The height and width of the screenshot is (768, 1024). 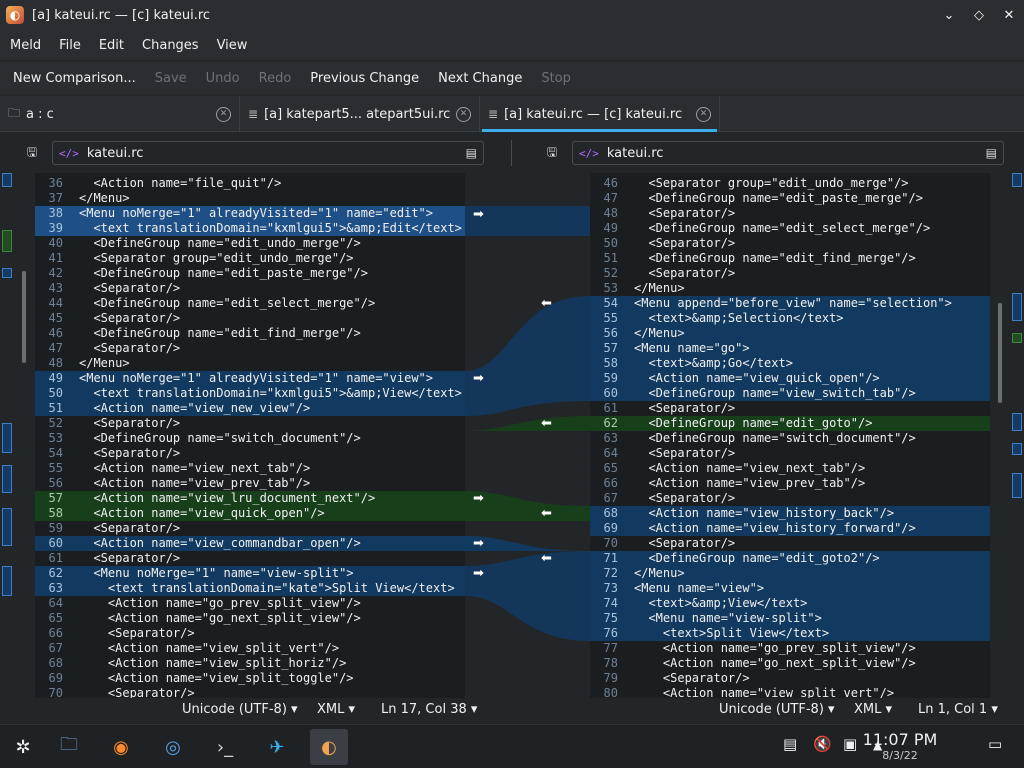 I want to click on code-line: 47 <Separator/>, so click(x=250, y=348).